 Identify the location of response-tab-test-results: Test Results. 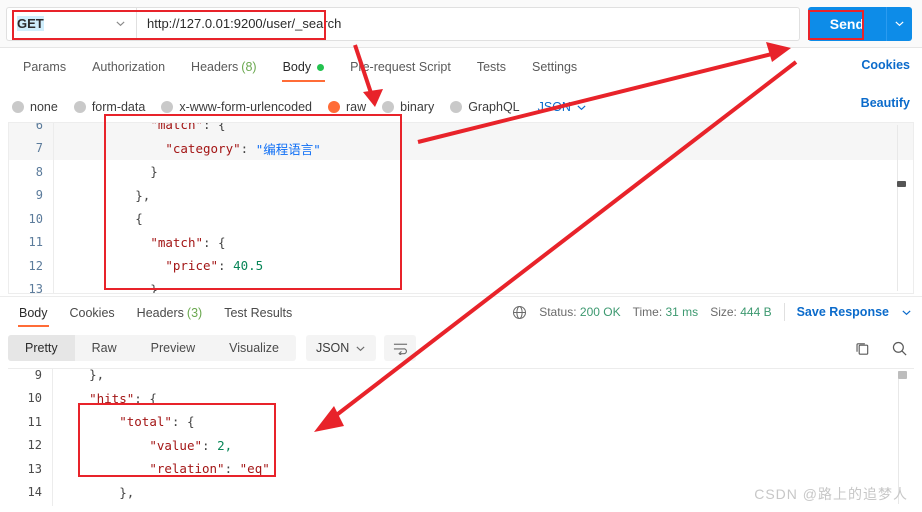
(258, 313).